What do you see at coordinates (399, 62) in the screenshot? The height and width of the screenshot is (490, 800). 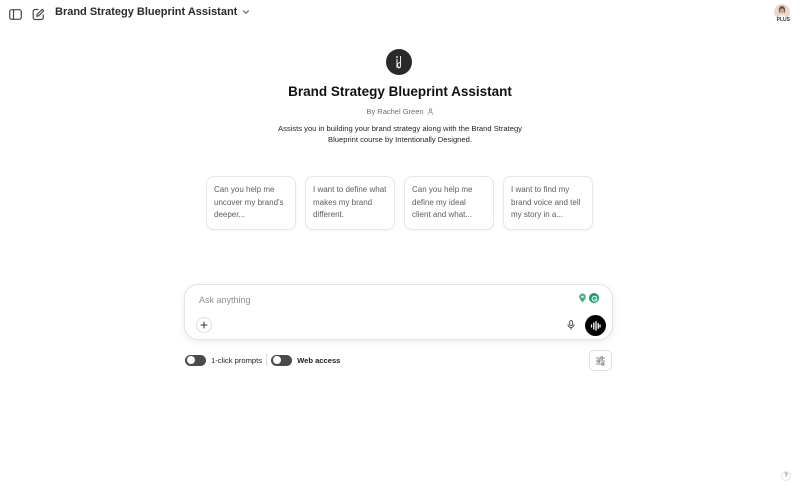 I see `gpt-logo` at bounding box center [399, 62].